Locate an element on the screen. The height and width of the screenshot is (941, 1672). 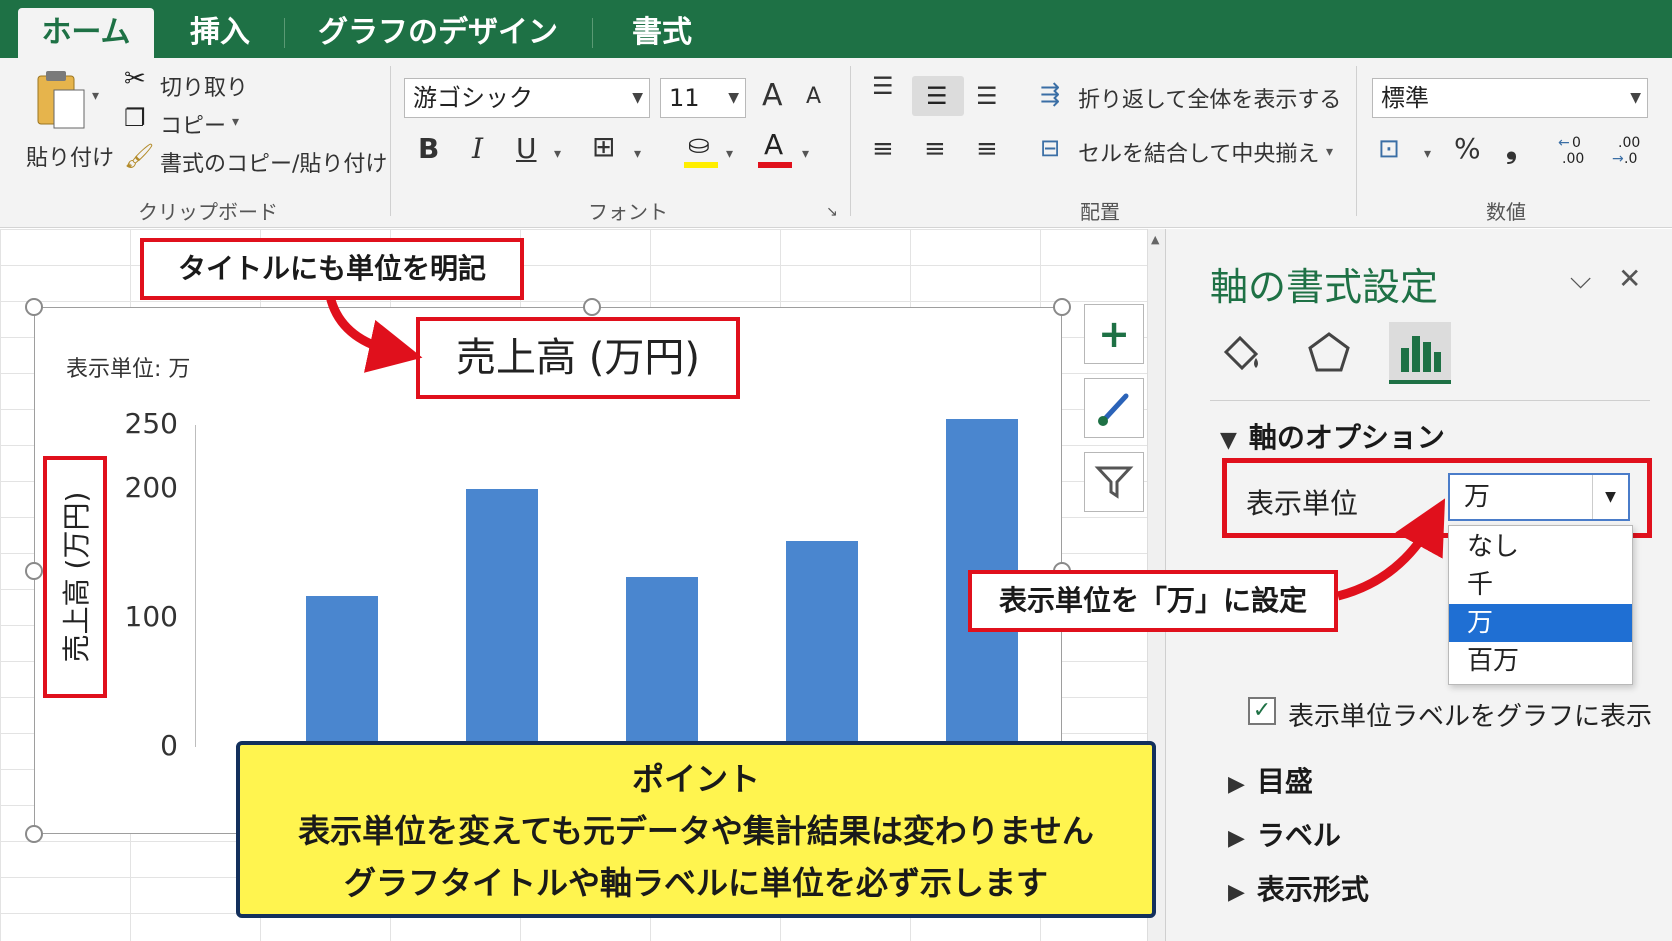
point-line-2: グラフタイトルや軸ラベルに単位を必ず示します is located at coordinates (695, 883).